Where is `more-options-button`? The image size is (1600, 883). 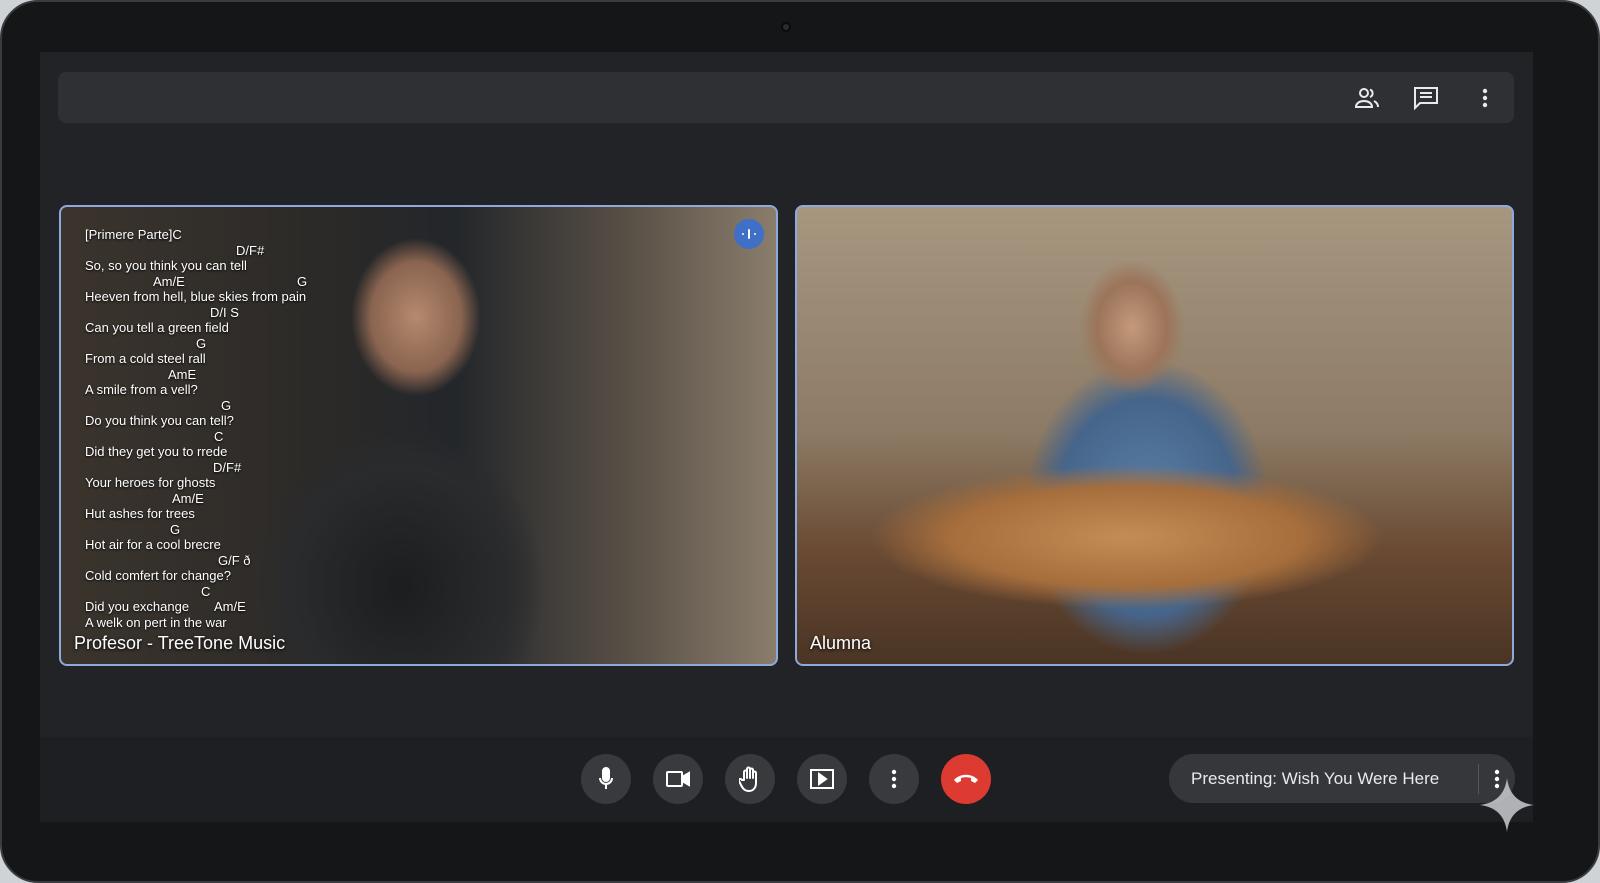 more-options-button is located at coordinates (894, 779).